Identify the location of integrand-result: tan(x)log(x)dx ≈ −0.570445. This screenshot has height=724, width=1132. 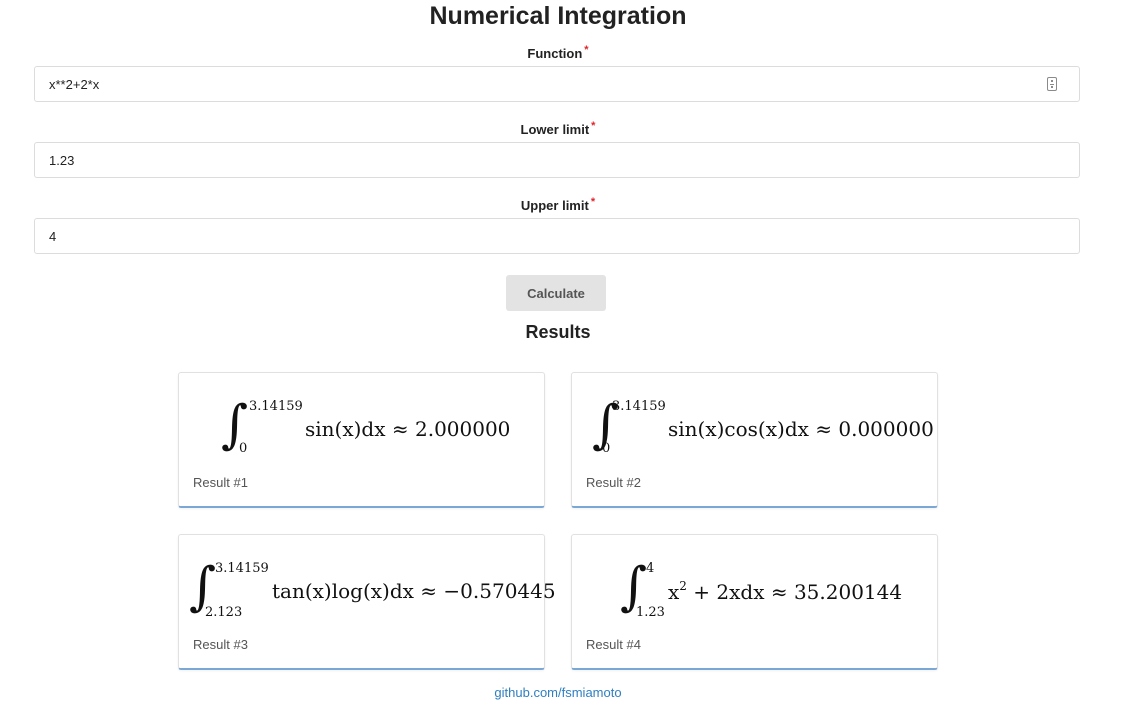
(414, 591).